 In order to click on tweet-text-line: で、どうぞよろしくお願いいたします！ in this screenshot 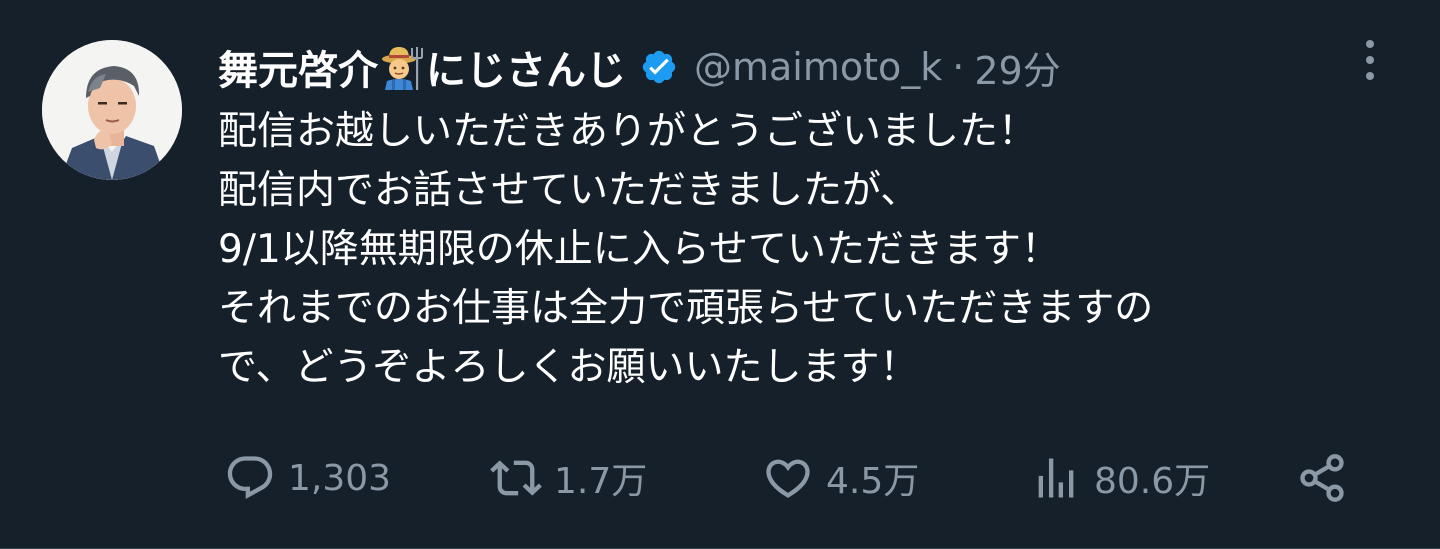, I will do `click(568, 367)`.